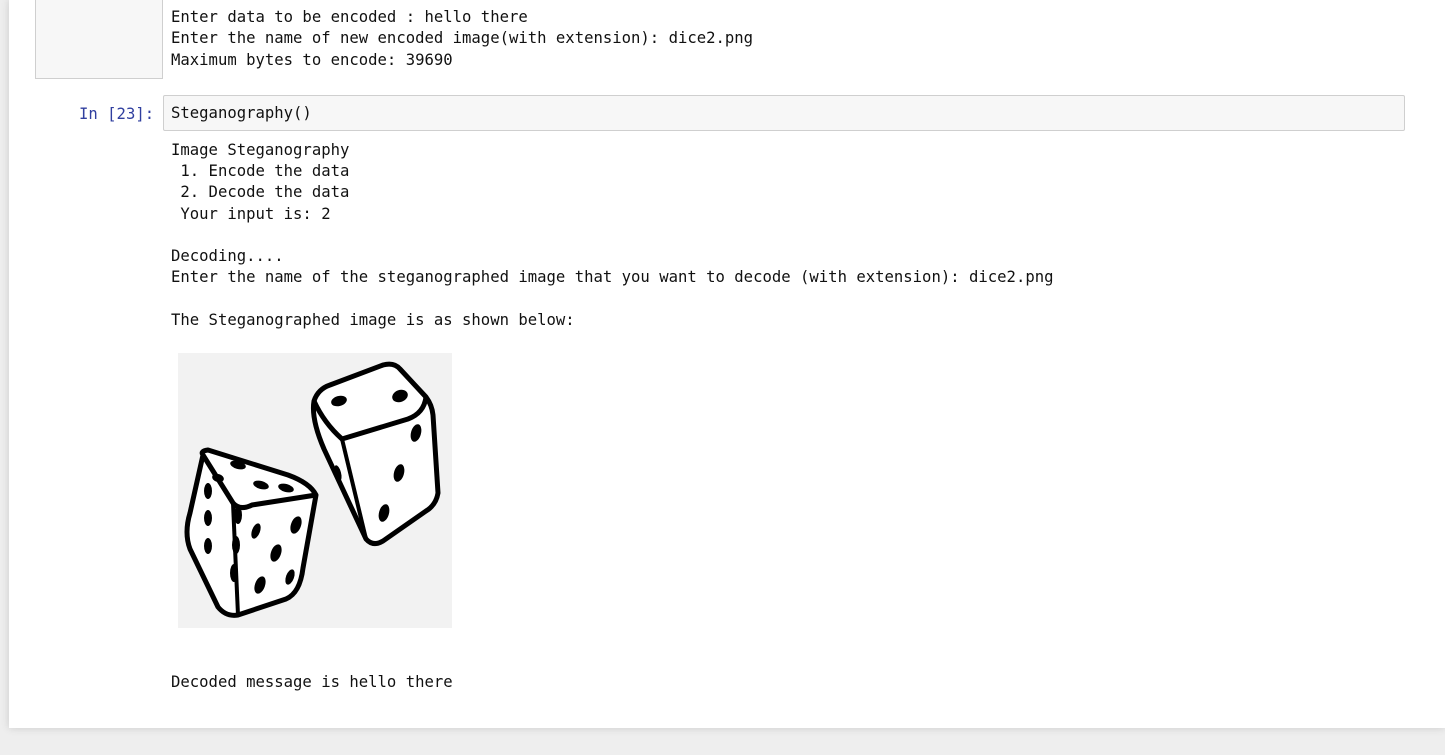  I want to click on code-input-cell: Steganography(), so click(784, 113).